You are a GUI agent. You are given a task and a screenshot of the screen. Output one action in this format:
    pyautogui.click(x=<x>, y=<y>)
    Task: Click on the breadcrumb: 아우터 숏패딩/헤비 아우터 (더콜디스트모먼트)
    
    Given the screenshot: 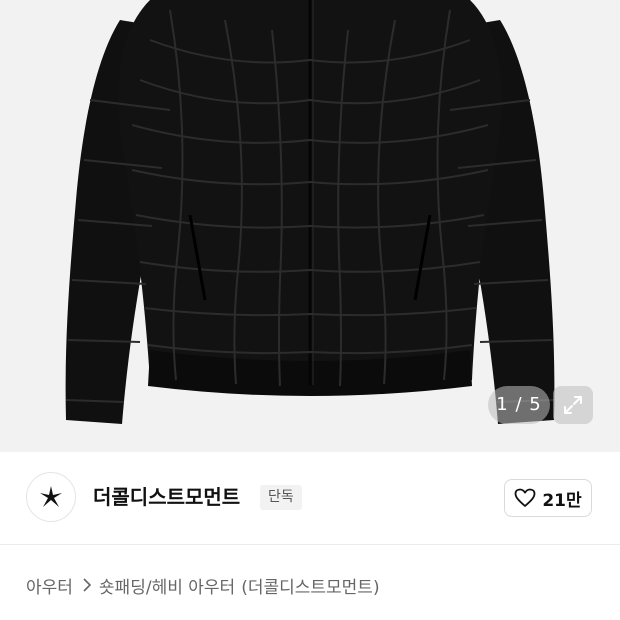 What is the action you would take?
    pyautogui.click(x=203, y=585)
    